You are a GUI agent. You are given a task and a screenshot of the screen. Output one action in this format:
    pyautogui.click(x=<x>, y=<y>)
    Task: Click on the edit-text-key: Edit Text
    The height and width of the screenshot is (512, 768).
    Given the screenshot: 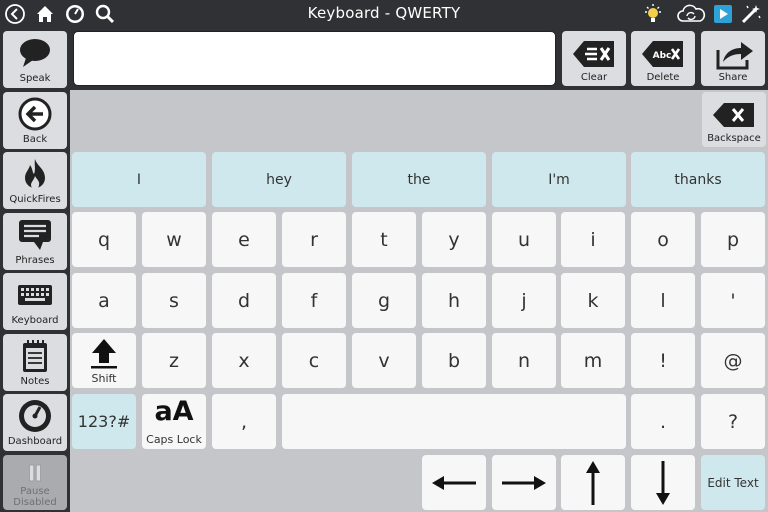 What is the action you would take?
    pyautogui.click(x=733, y=482)
    